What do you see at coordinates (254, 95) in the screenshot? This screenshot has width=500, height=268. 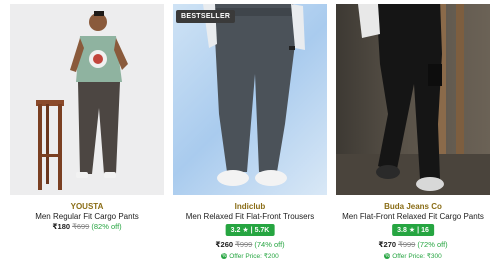 I see `product-photo-indiclub` at bounding box center [254, 95].